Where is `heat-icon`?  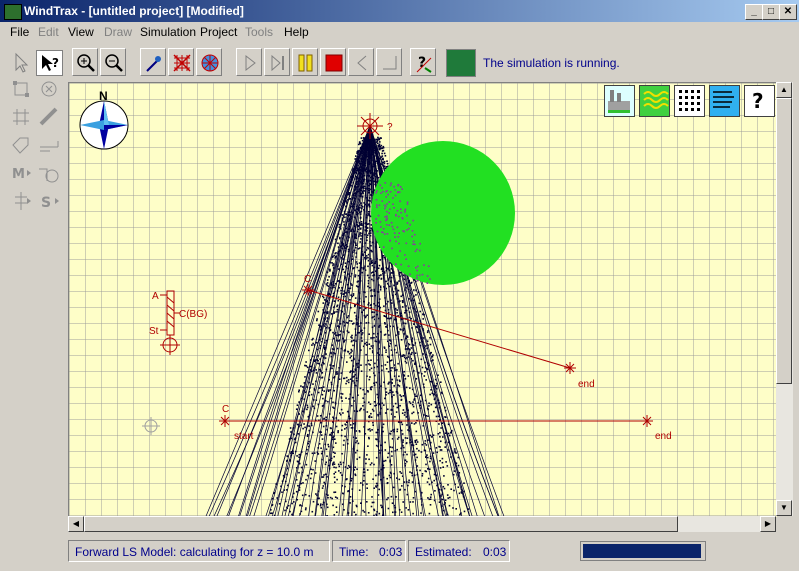
heat-icon is located at coordinates (654, 101).